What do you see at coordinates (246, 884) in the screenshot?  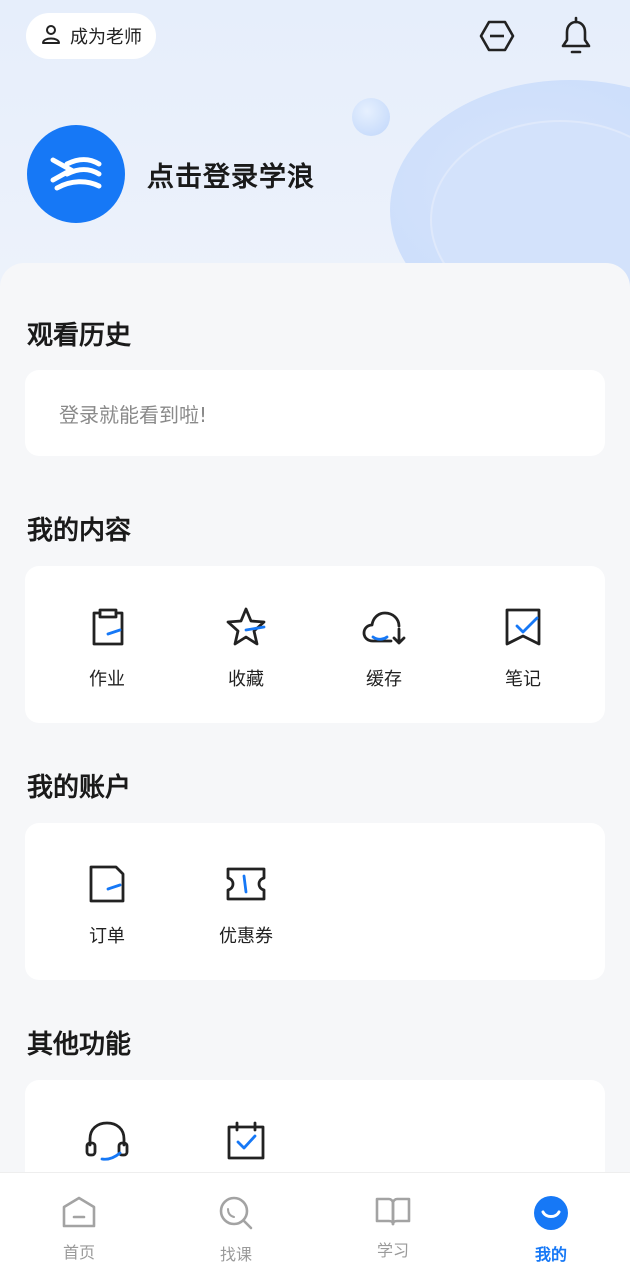 I see `coupon-icon` at bounding box center [246, 884].